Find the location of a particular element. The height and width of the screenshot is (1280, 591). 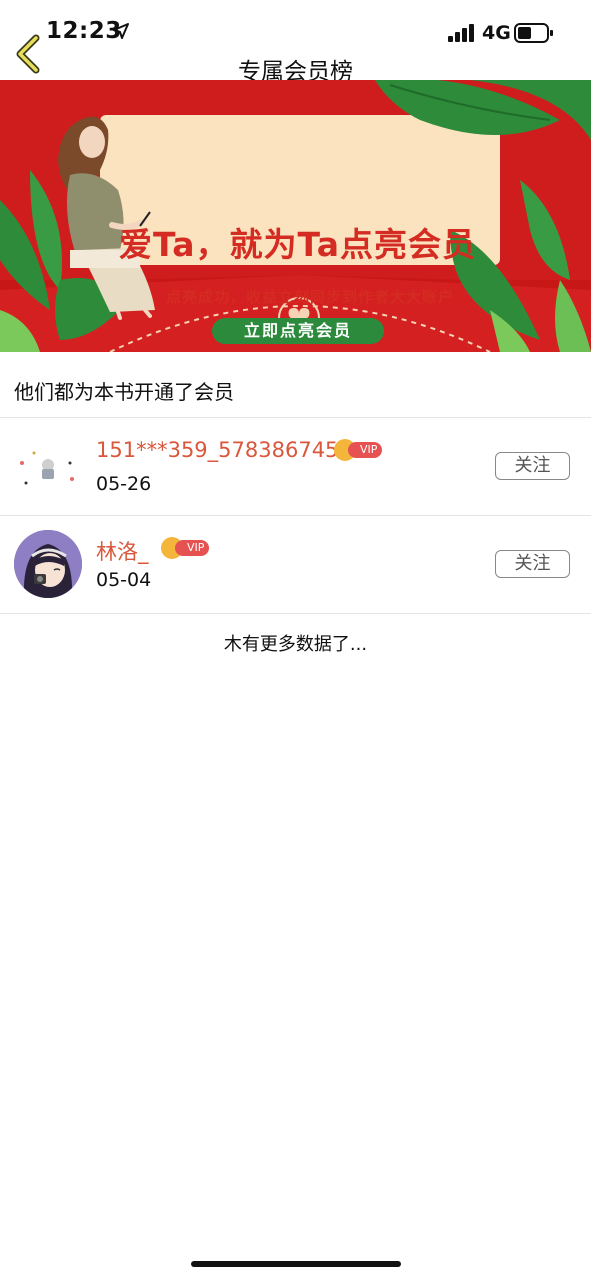

members-section-heading: 他们都为本书开通了会员 is located at coordinates (124, 392).